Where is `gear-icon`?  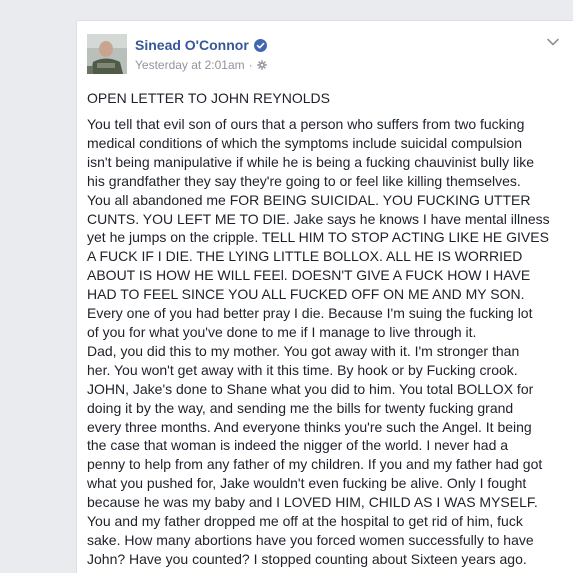
gear-icon is located at coordinates (261, 65).